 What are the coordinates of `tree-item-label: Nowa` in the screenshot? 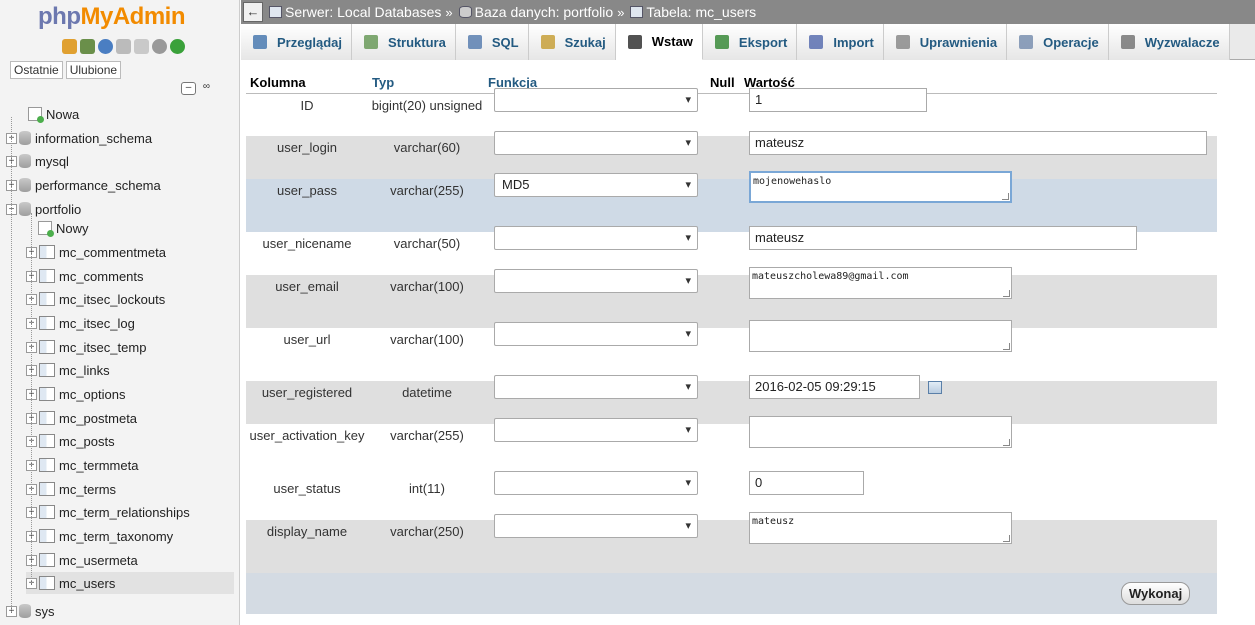 It's located at (62, 114).